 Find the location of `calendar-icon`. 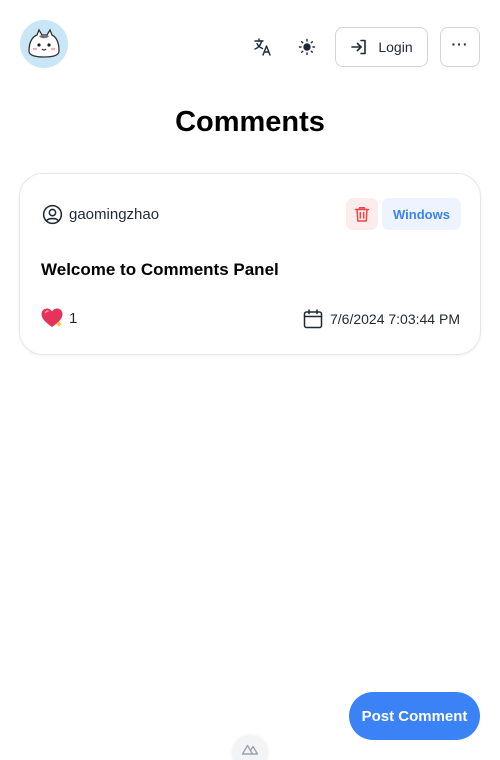

calendar-icon is located at coordinates (313, 319).